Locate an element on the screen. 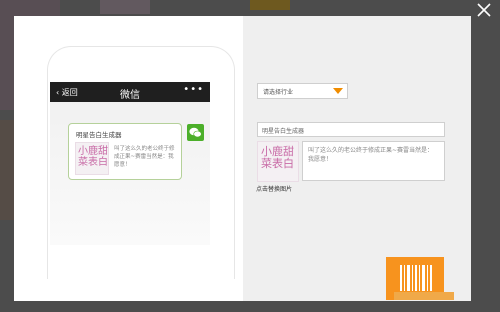  cover-image-preview: 小鹿甜菜表白 is located at coordinates (278, 161).